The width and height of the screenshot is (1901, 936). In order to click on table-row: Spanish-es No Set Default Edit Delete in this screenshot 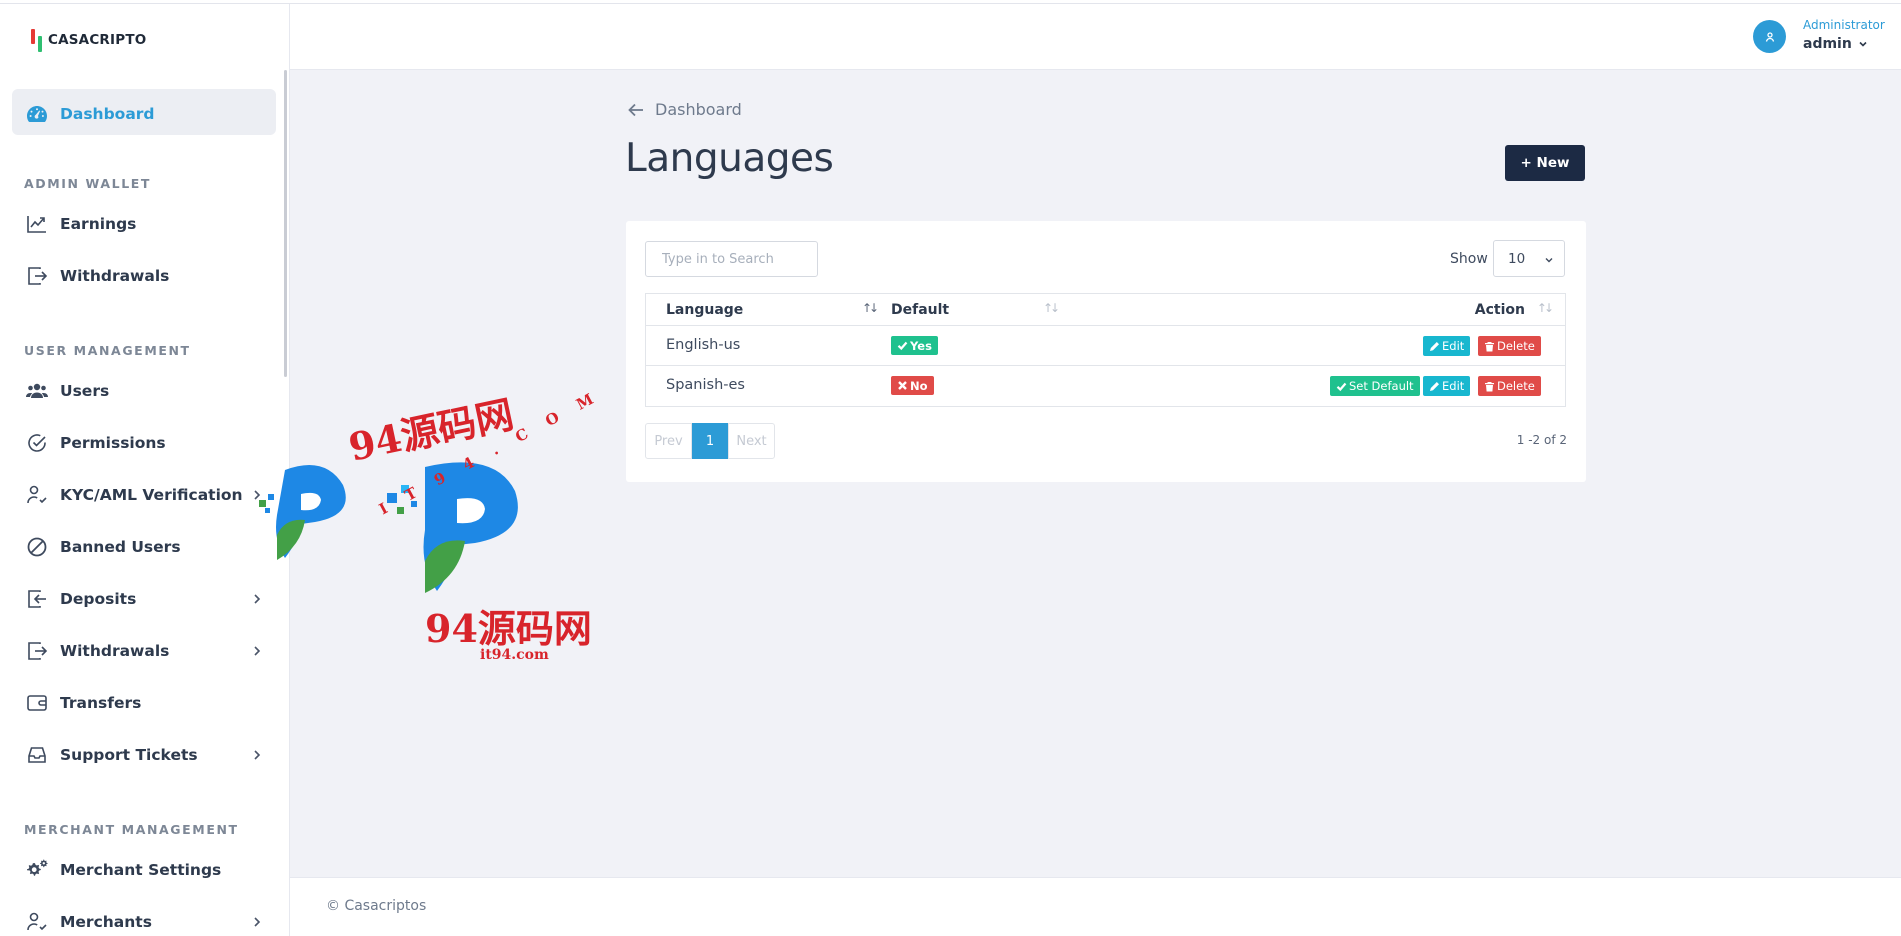, I will do `click(1105, 386)`.